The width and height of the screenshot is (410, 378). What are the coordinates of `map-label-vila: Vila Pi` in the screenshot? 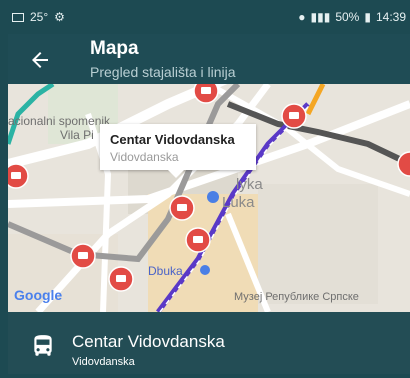 It's located at (77, 135).